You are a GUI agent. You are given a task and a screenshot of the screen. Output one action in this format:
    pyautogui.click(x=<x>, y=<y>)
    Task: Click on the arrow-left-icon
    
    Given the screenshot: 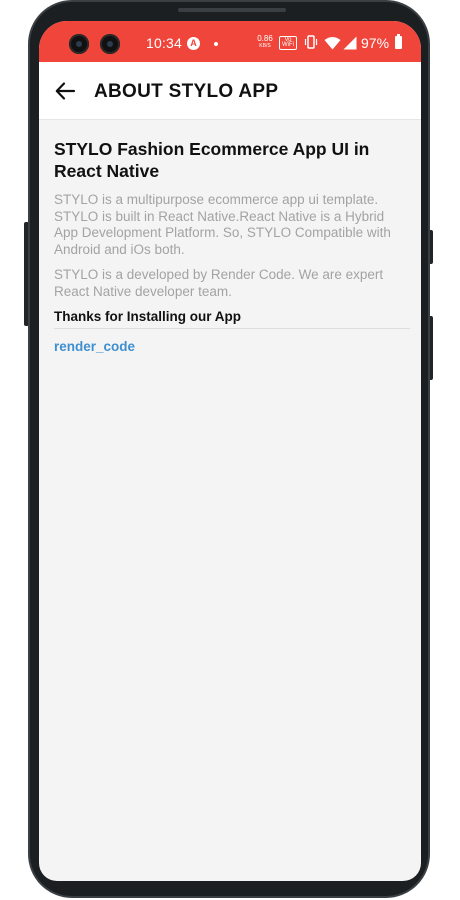 What is the action you would take?
    pyautogui.click(x=65, y=91)
    